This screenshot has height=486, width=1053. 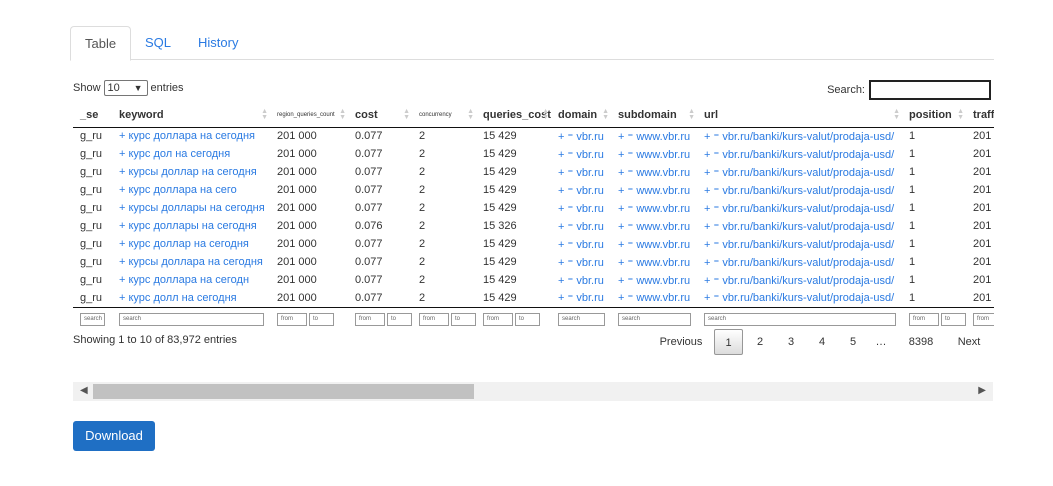 I want to click on table-cell-region-queries-count: 201 000, so click(x=297, y=244).